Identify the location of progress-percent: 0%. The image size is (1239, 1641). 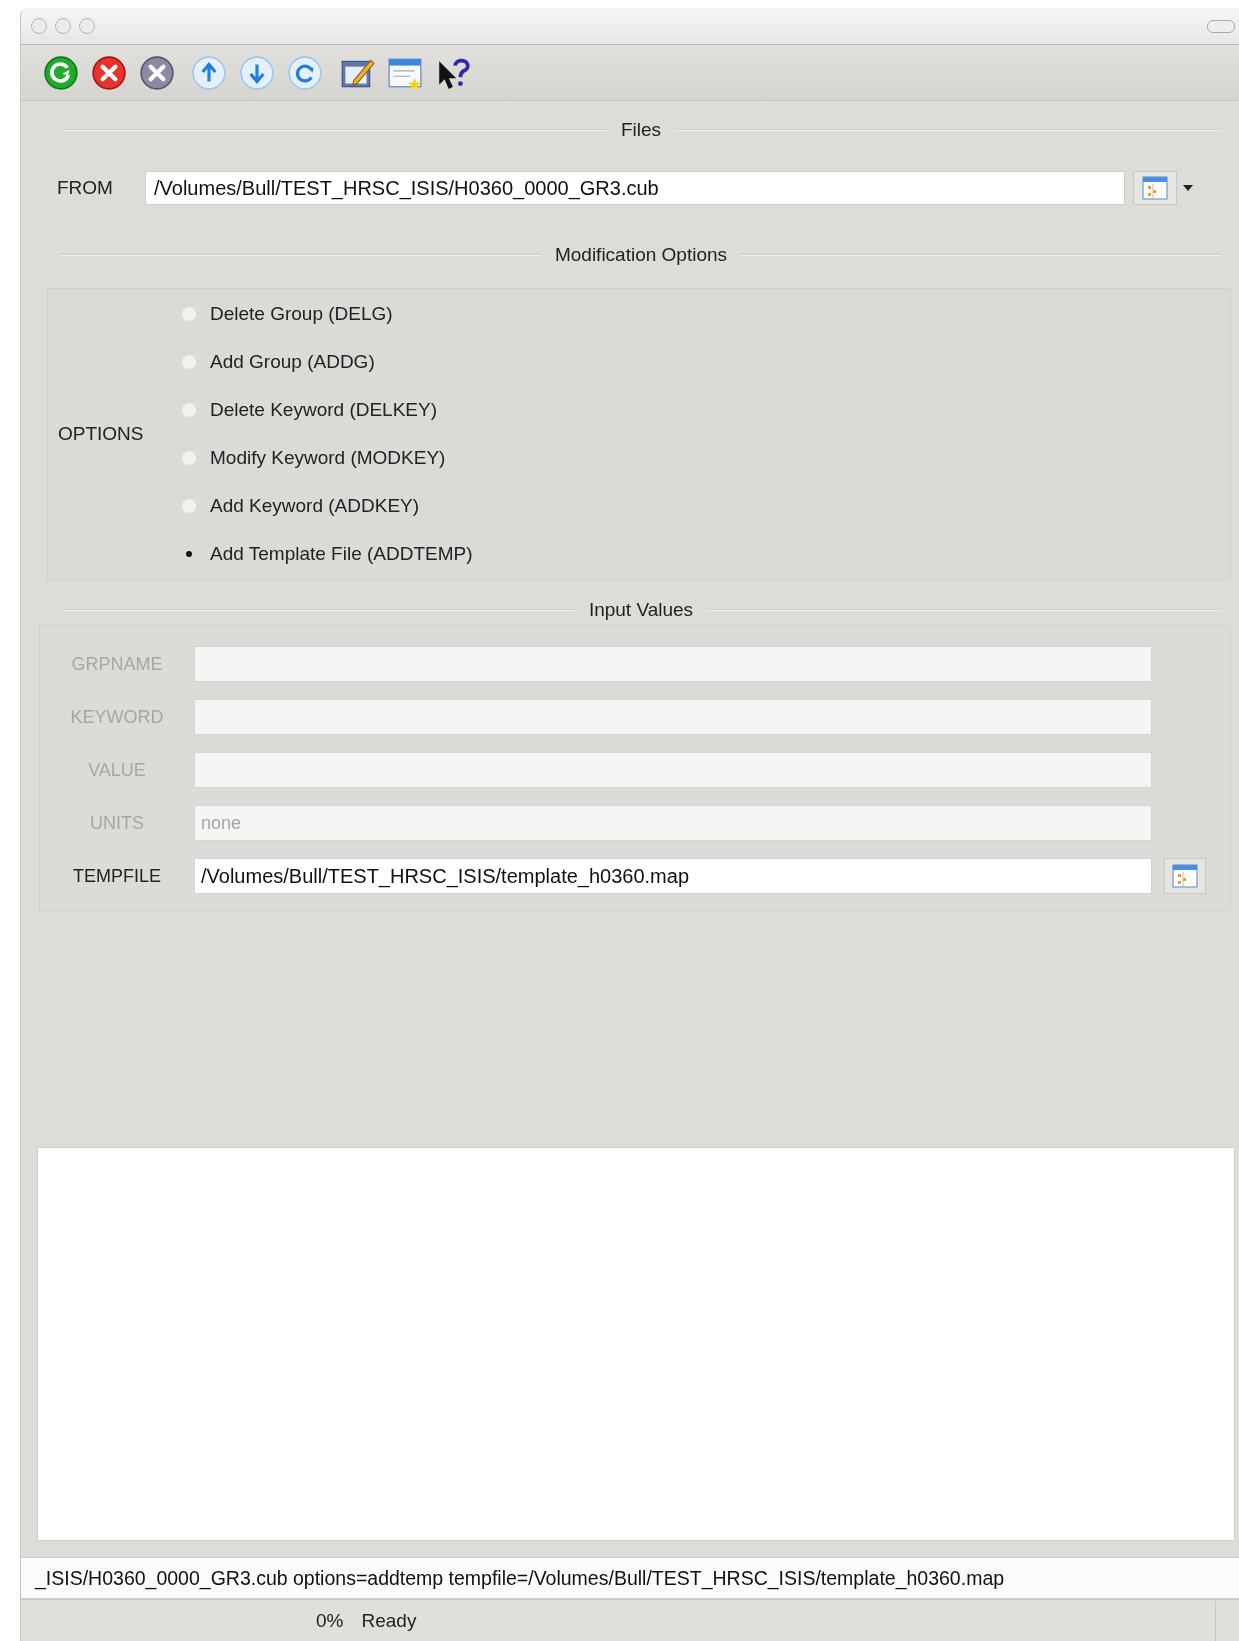
(330, 1620).